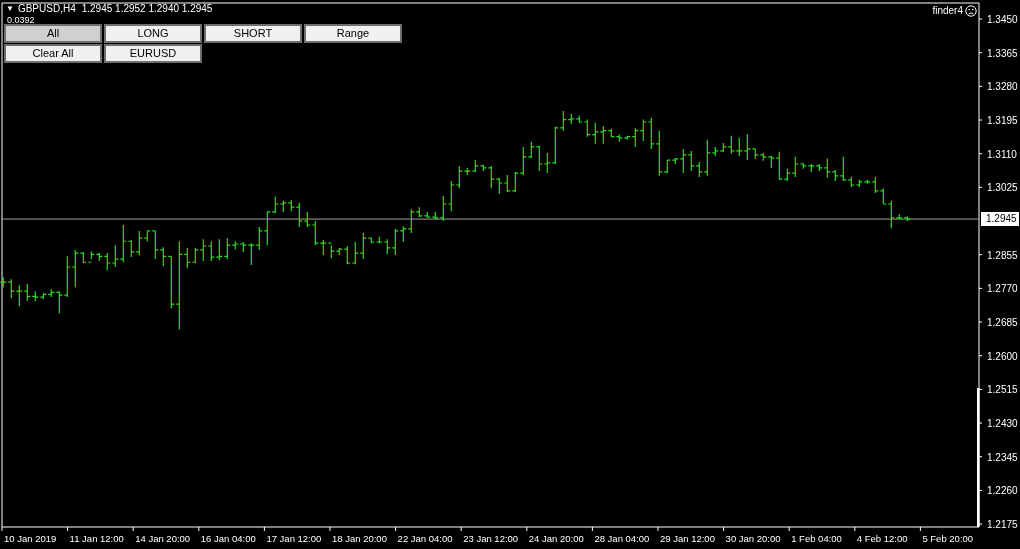  I want to click on time-axis-label: 10 Jan 2019, so click(30, 538).